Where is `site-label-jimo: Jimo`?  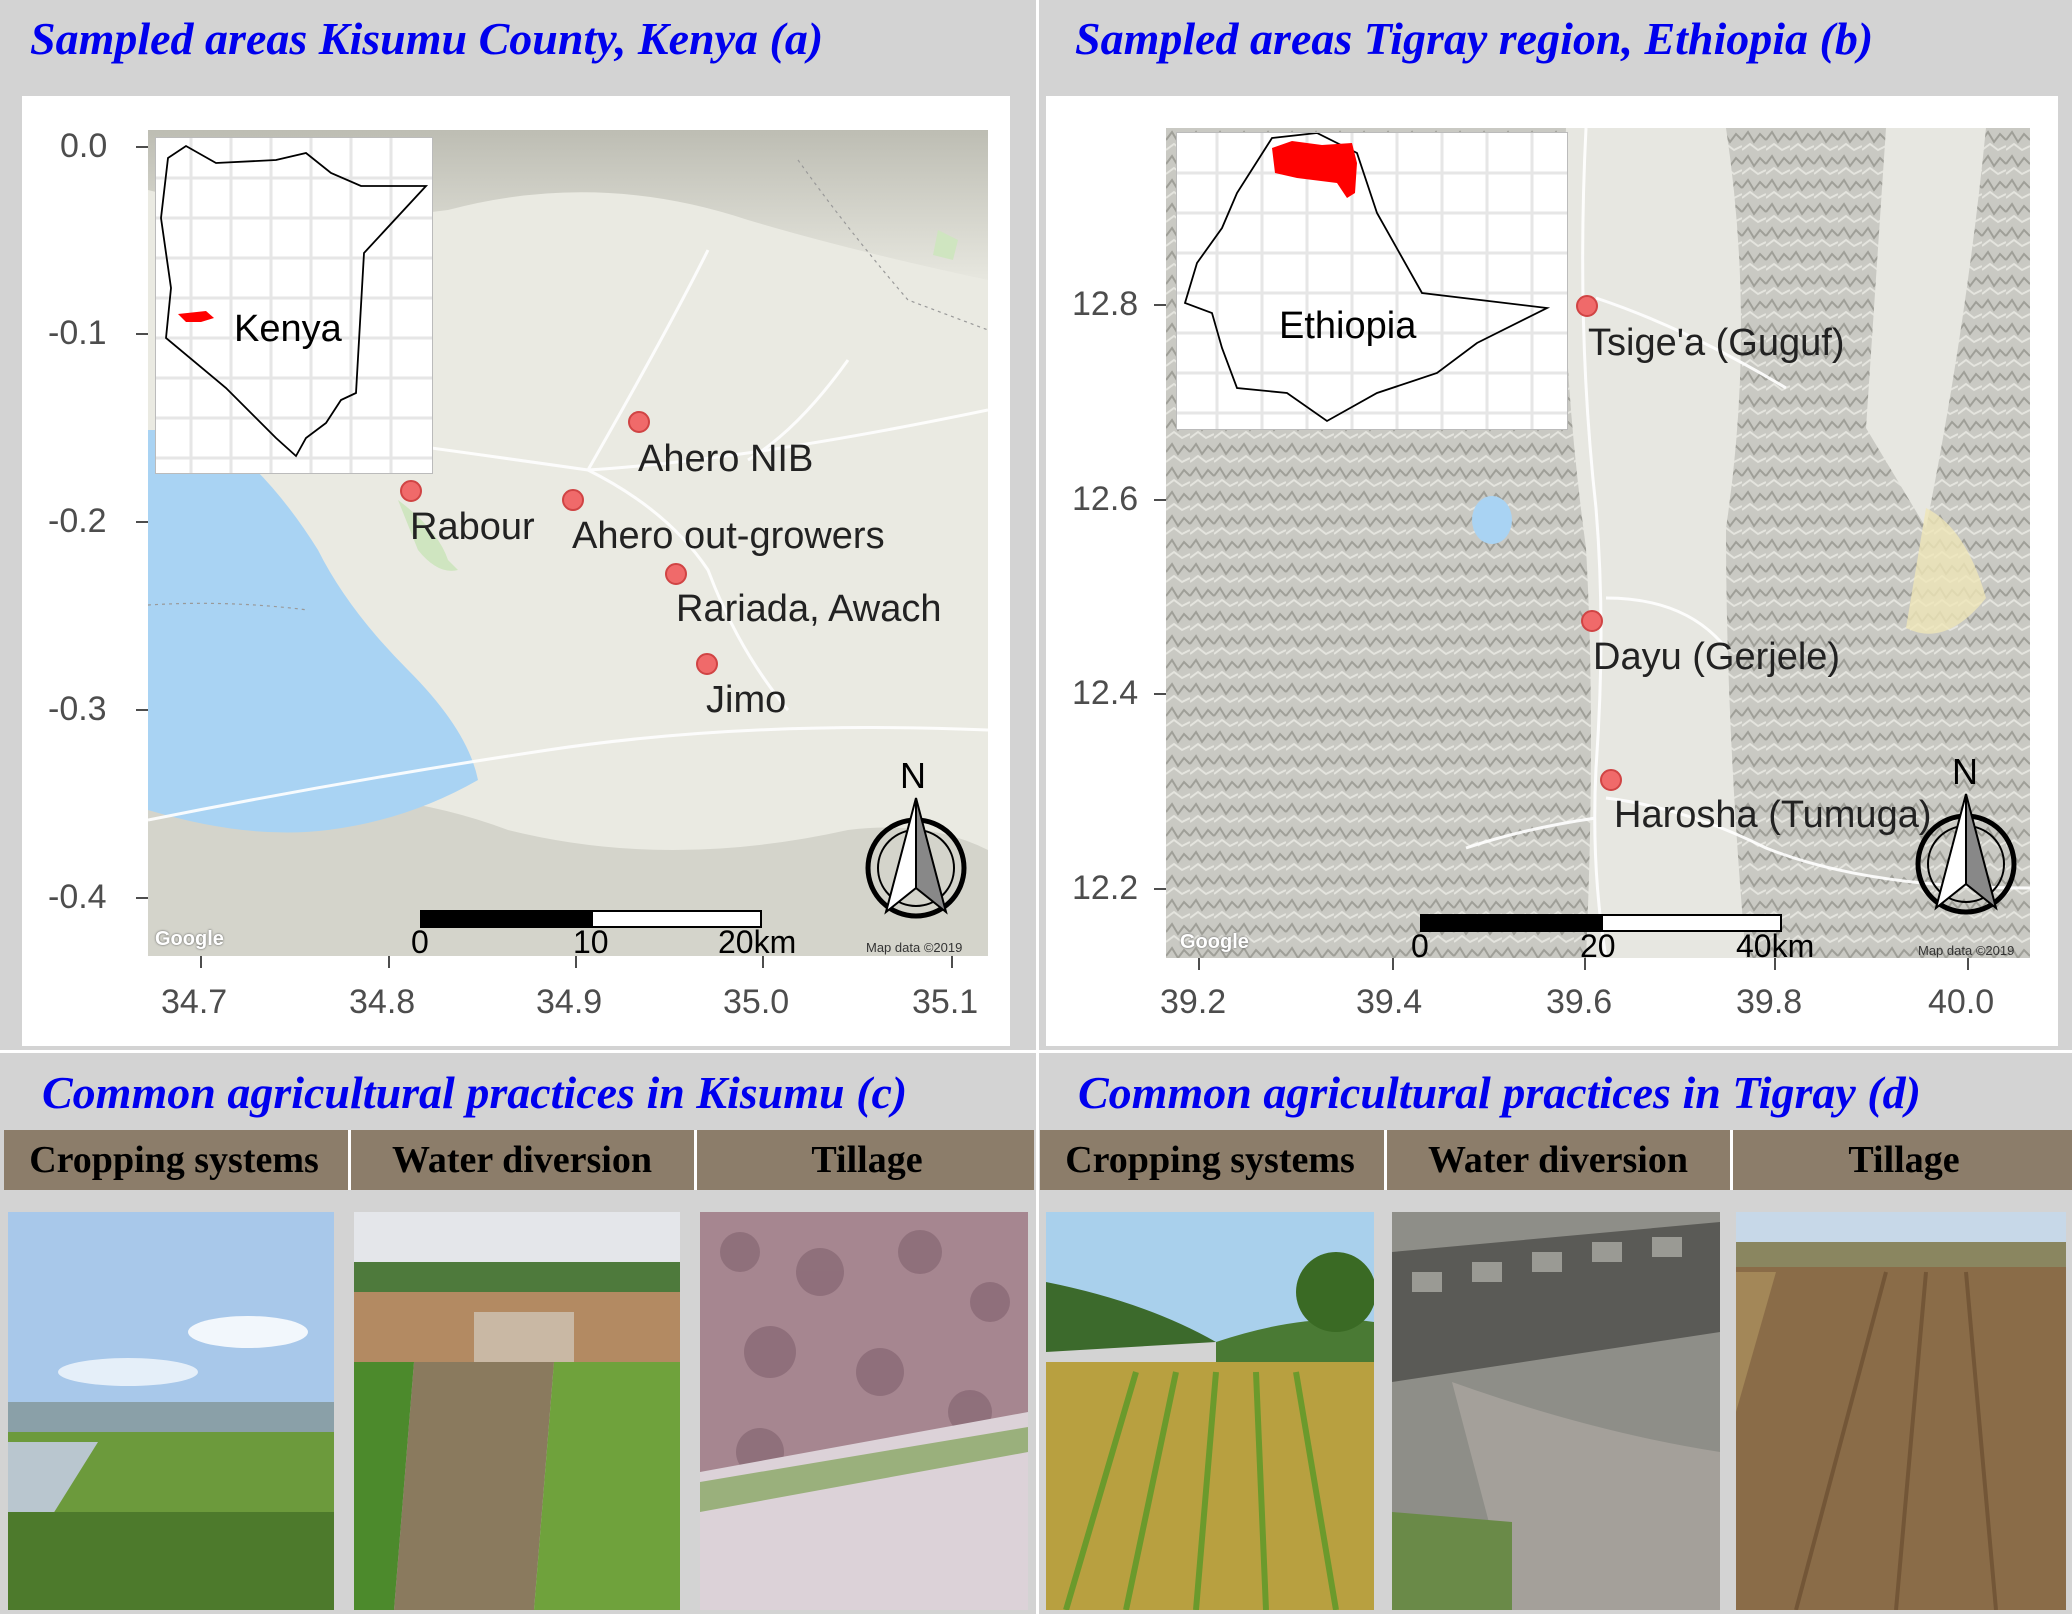
site-label-jimo: Jimo is located at coordinates (746, 700).